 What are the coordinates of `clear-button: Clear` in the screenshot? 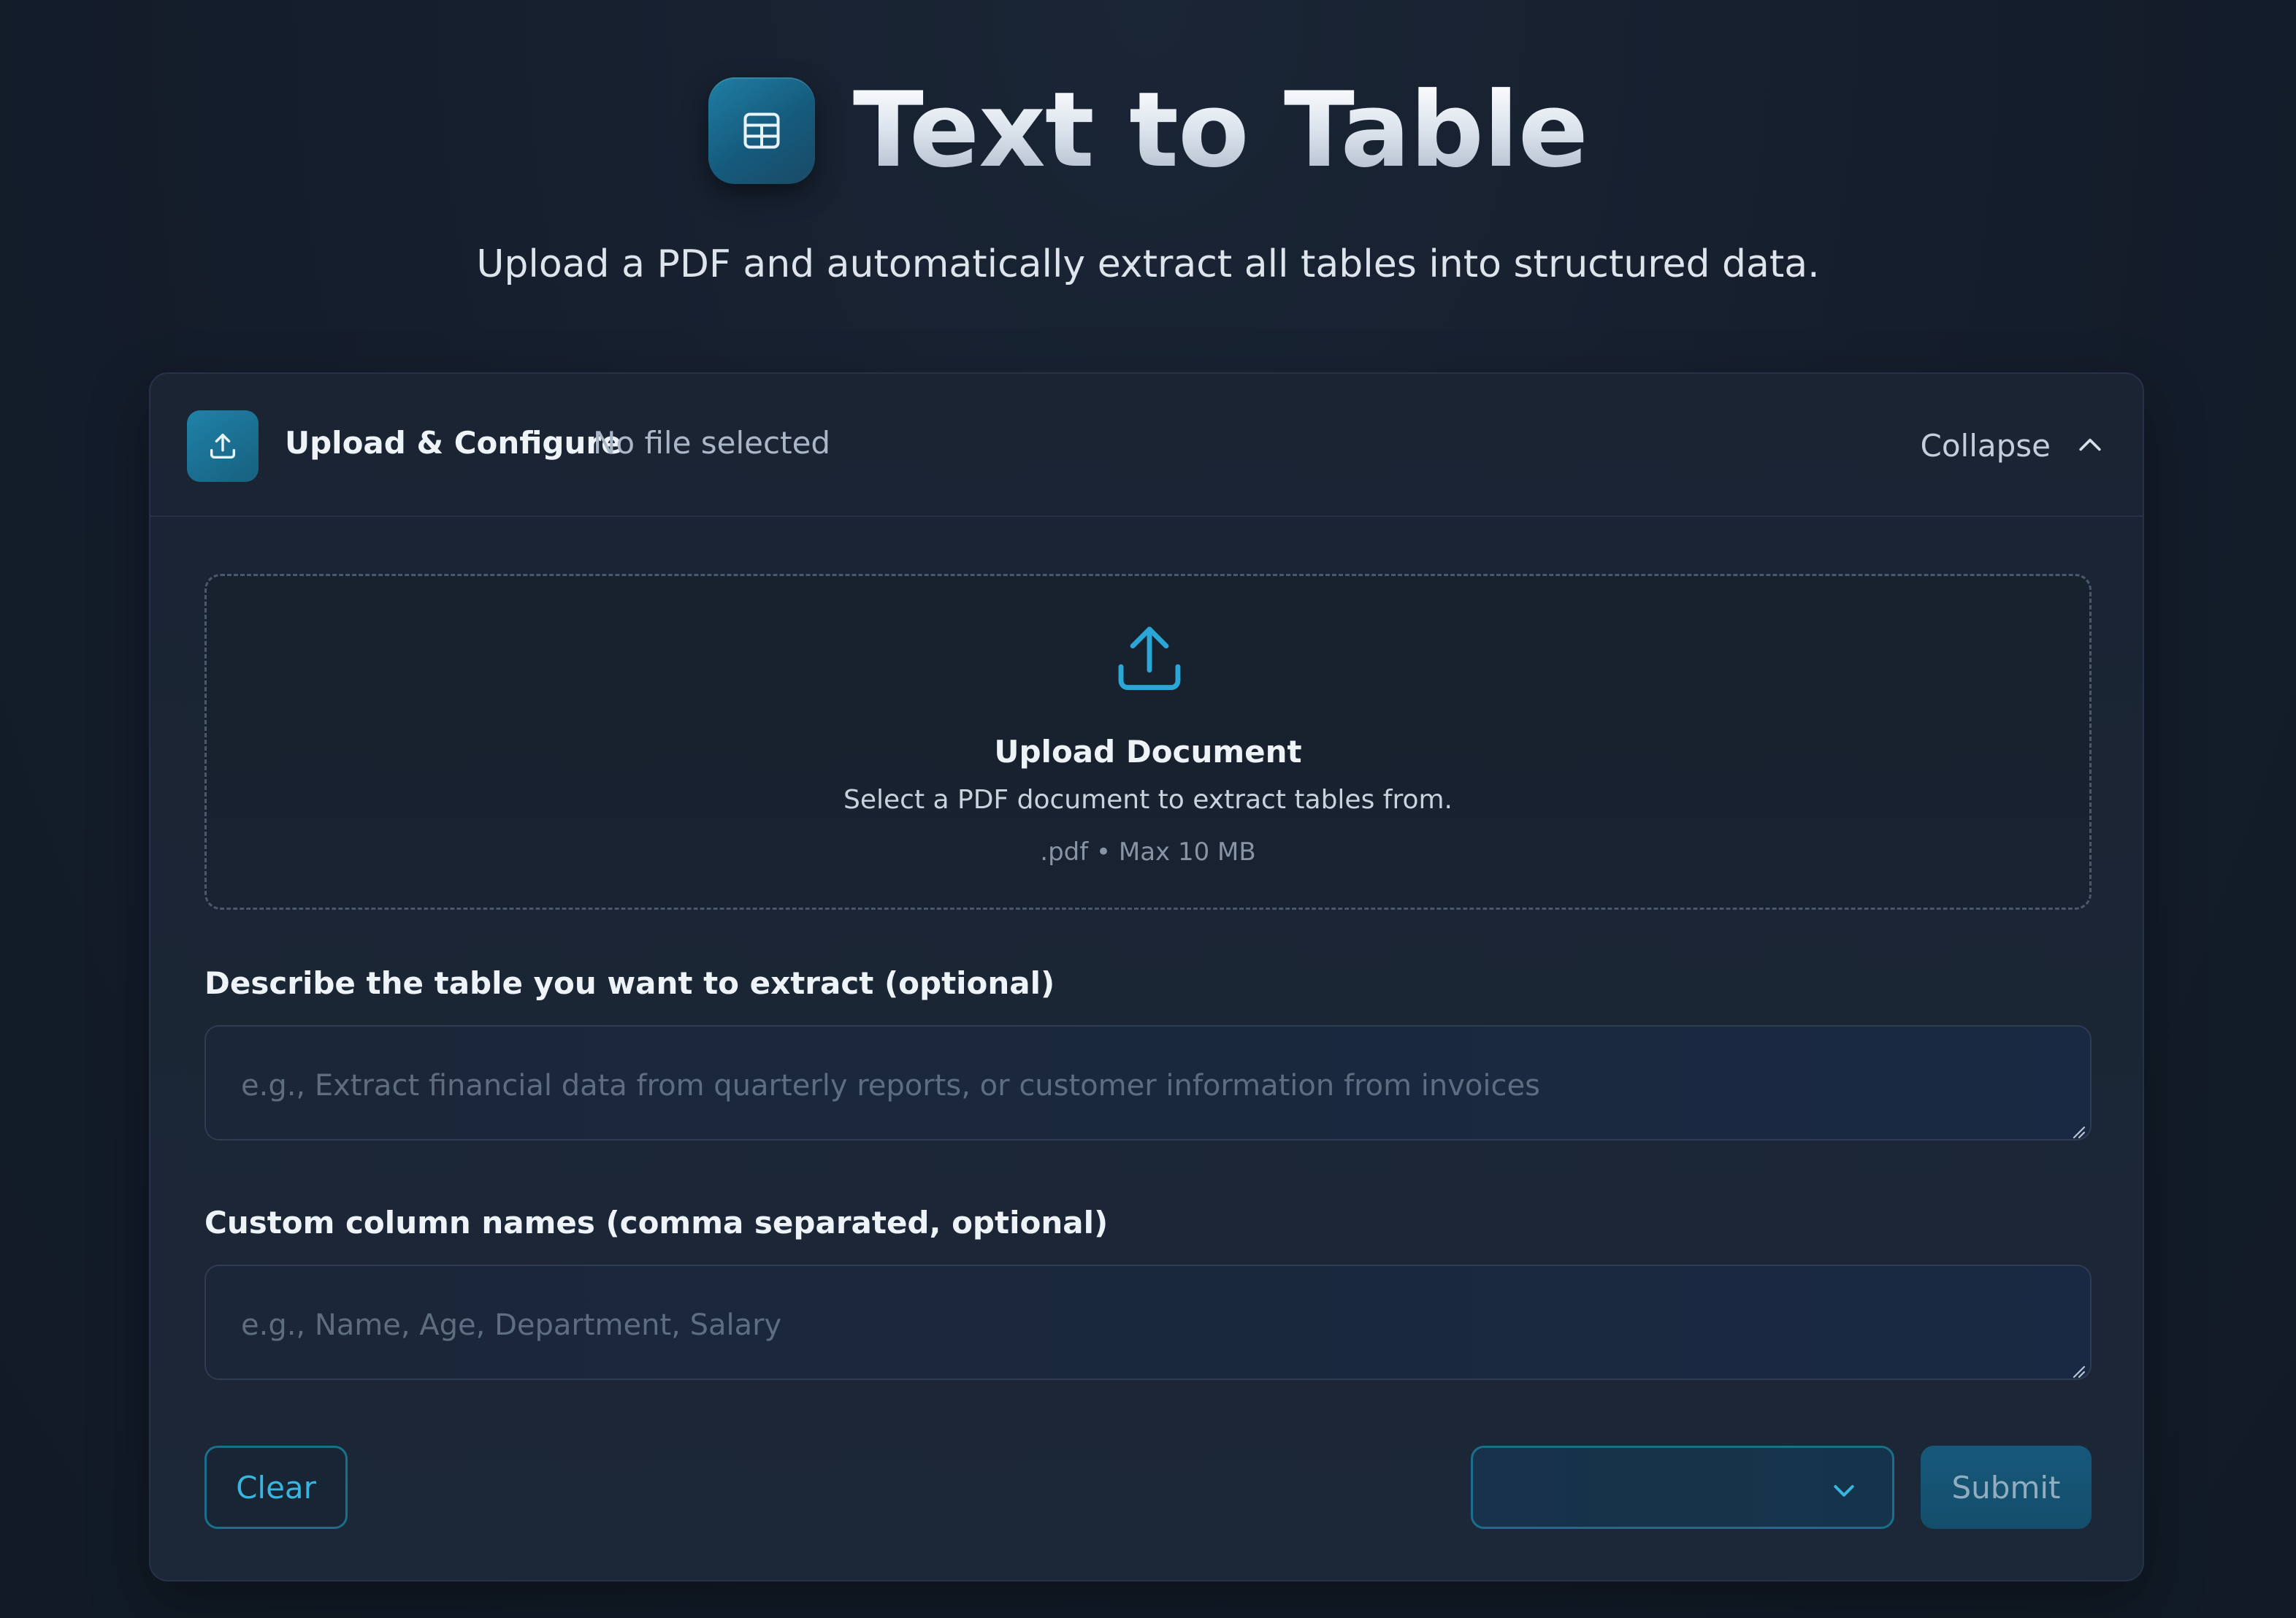 It's located at (276, 1487).